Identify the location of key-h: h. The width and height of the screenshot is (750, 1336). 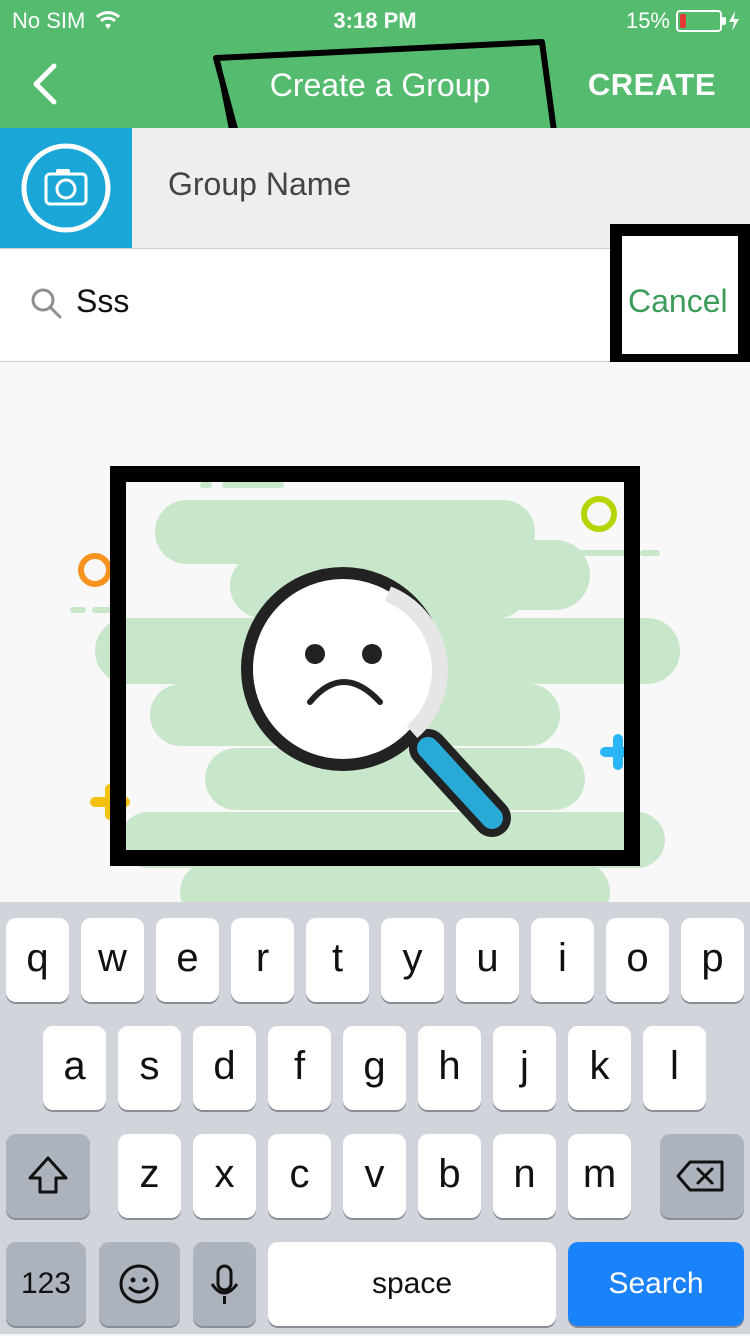
(449, 1068).